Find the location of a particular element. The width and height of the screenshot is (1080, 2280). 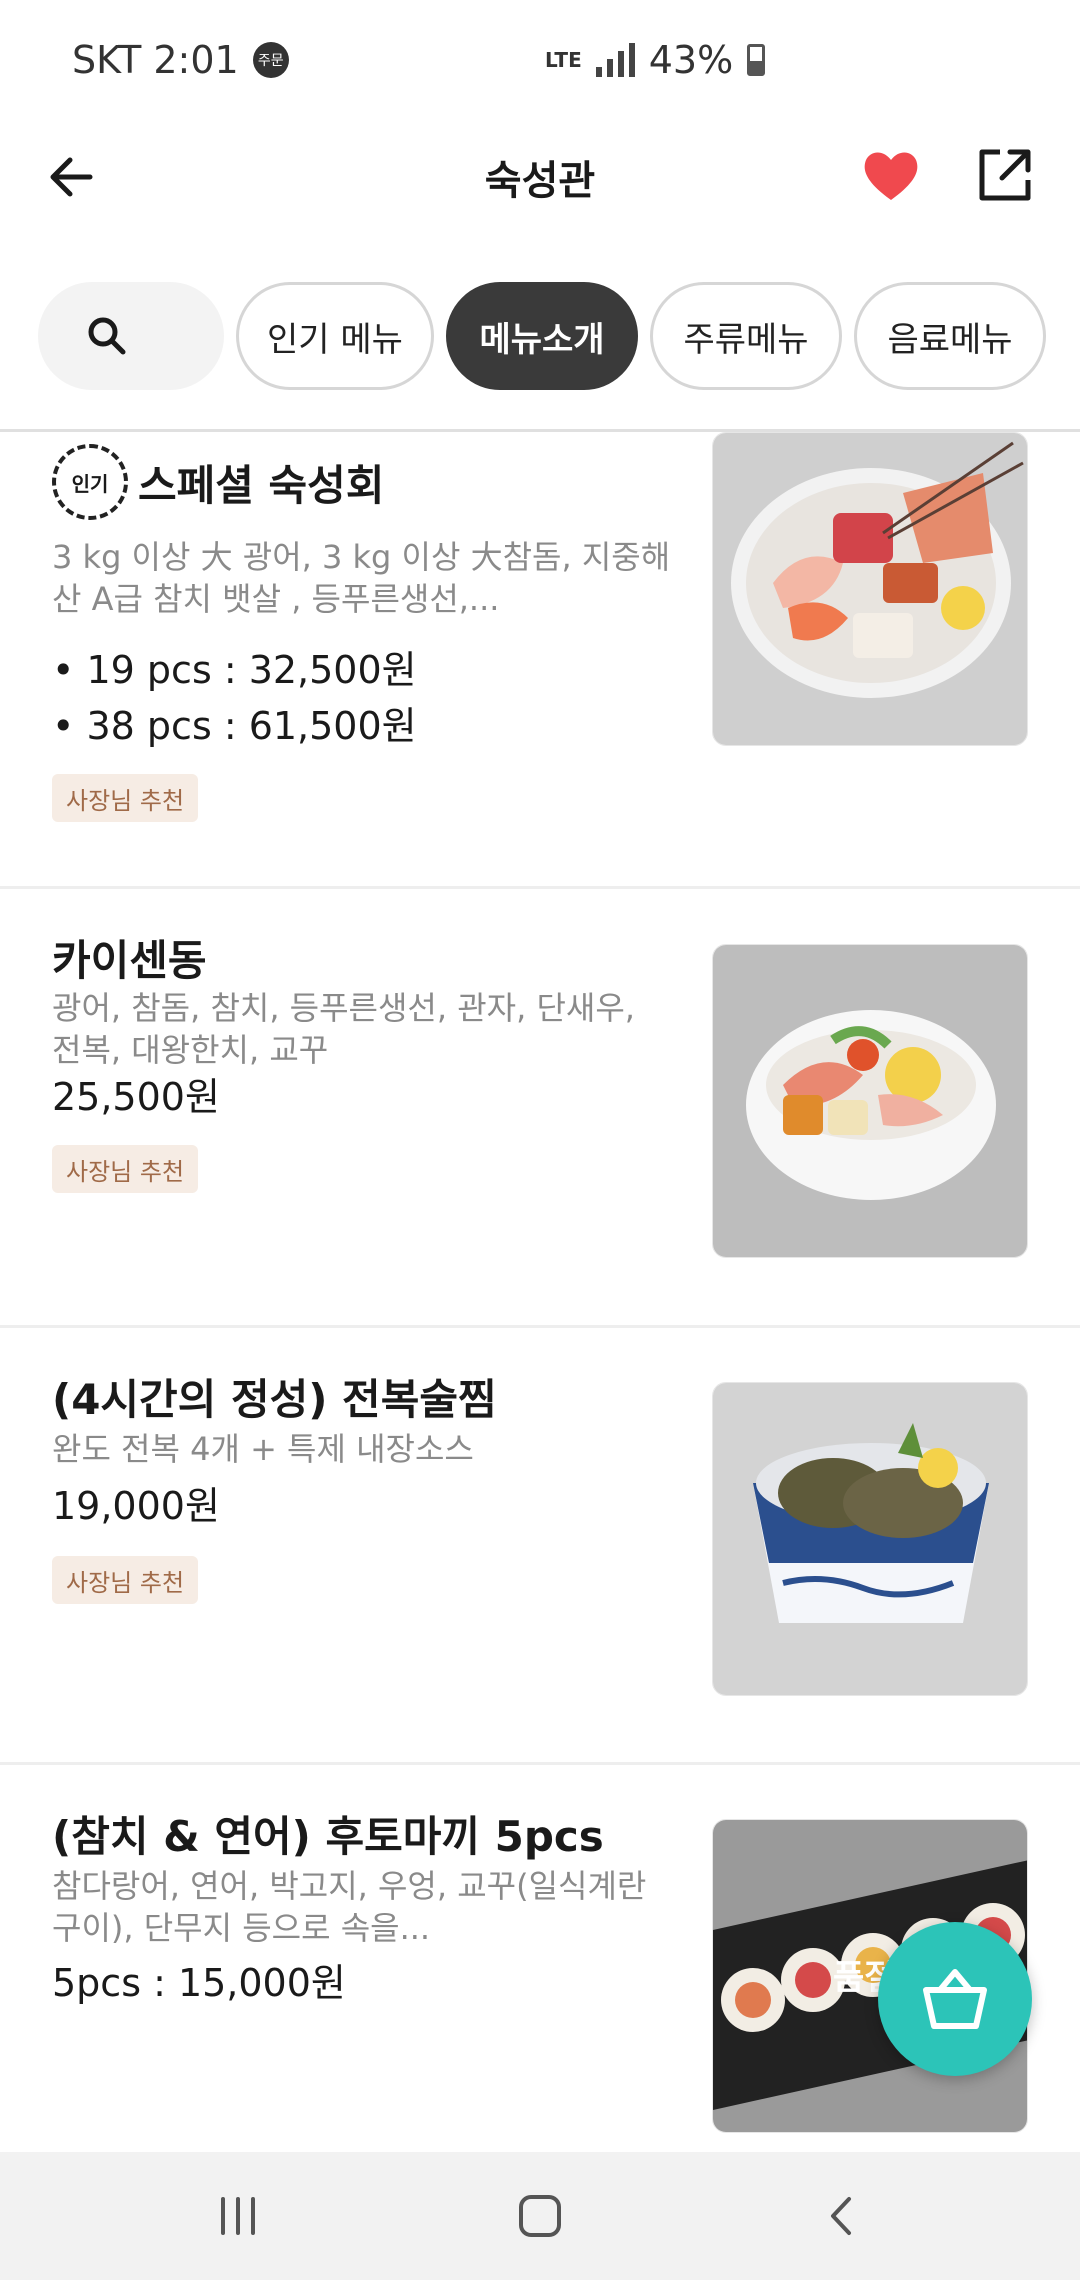

item-price: • 19 pcs : 32,500원 is located at coordinates (234, 670).